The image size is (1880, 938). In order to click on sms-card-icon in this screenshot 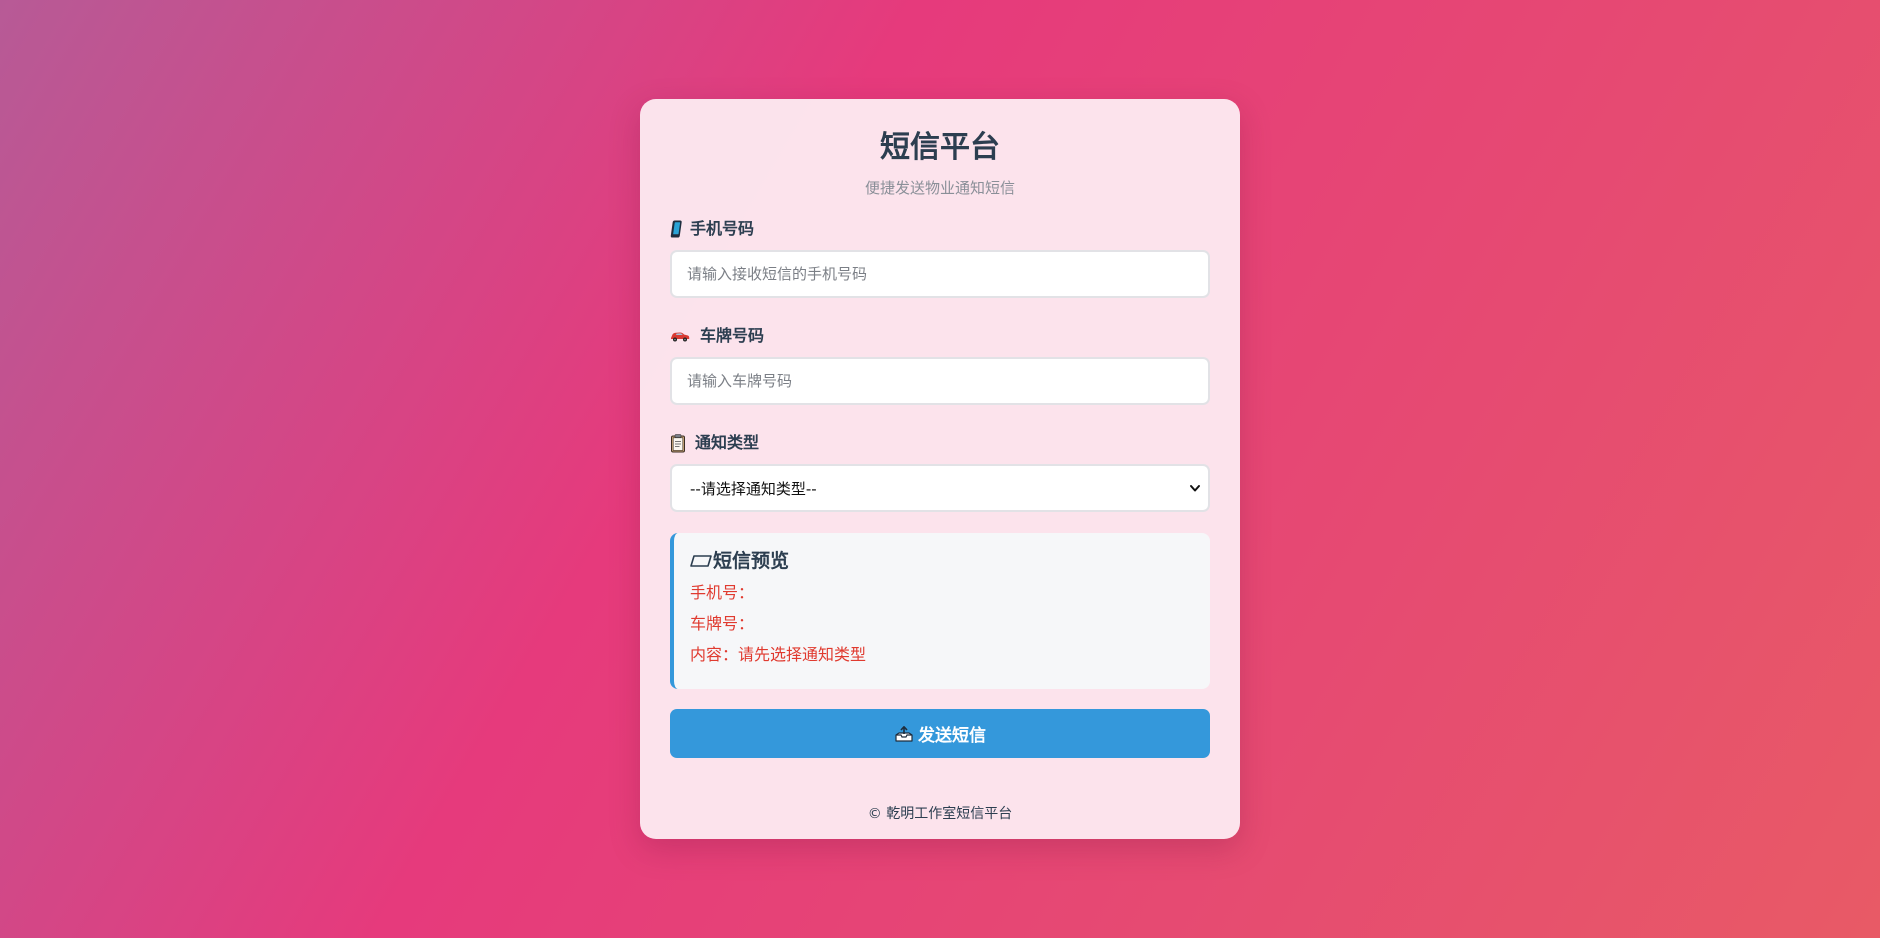, I will do `click(701, 561)`.